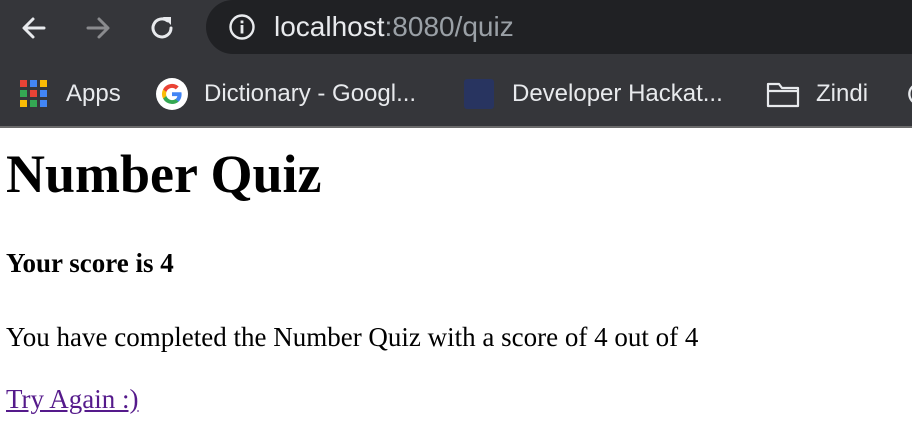 The image size is (912, 444). I want to click on page-title: Number Quiz, so click(164, 174).